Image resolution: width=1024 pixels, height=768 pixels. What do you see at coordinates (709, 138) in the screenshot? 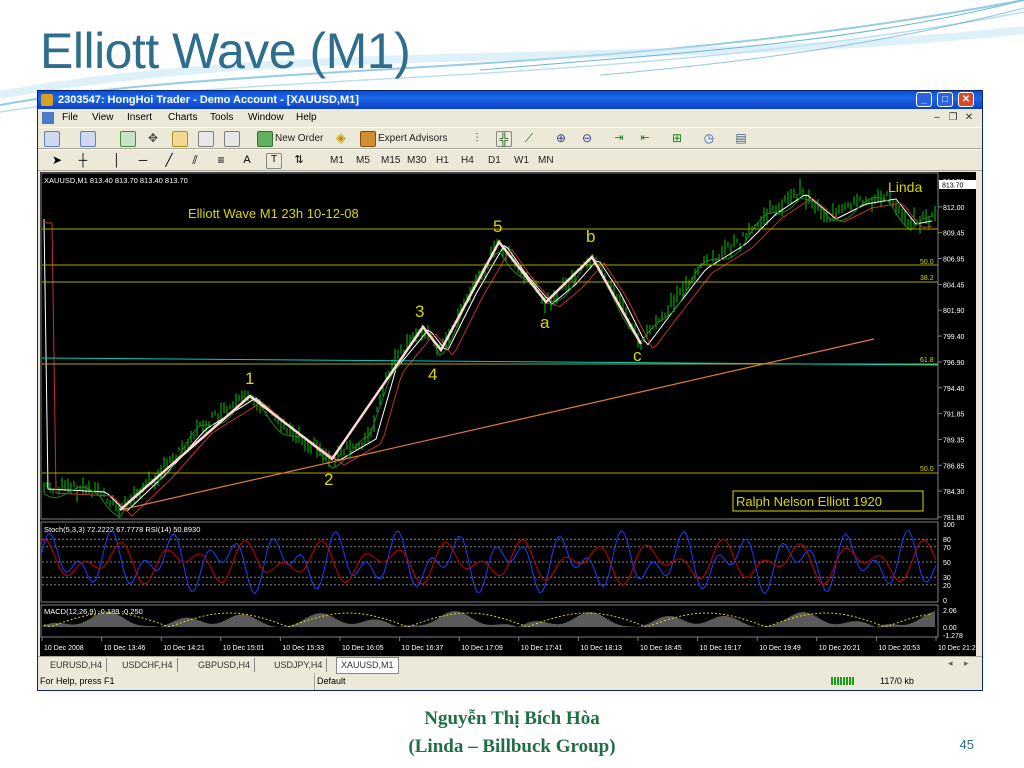
I see `periods-clock-icon: ◷` at bounding box center [709, 138].